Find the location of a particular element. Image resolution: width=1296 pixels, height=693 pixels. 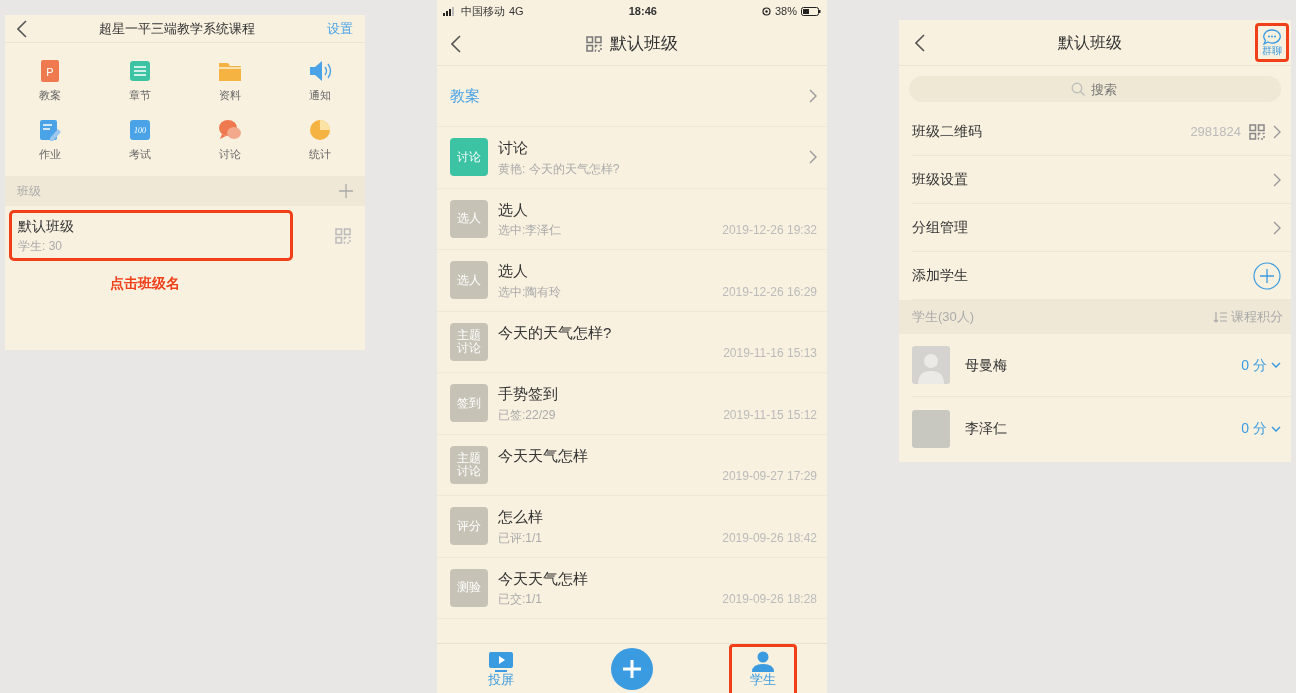

signal-icon is located at coordinates (450, 11).